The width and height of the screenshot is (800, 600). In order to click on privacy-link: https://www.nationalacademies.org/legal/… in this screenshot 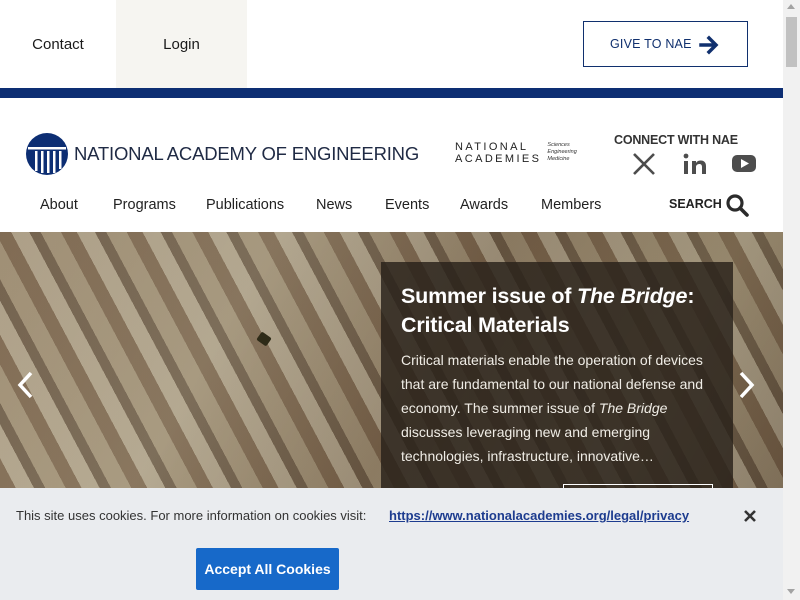, I will do `click(539, 515)`.